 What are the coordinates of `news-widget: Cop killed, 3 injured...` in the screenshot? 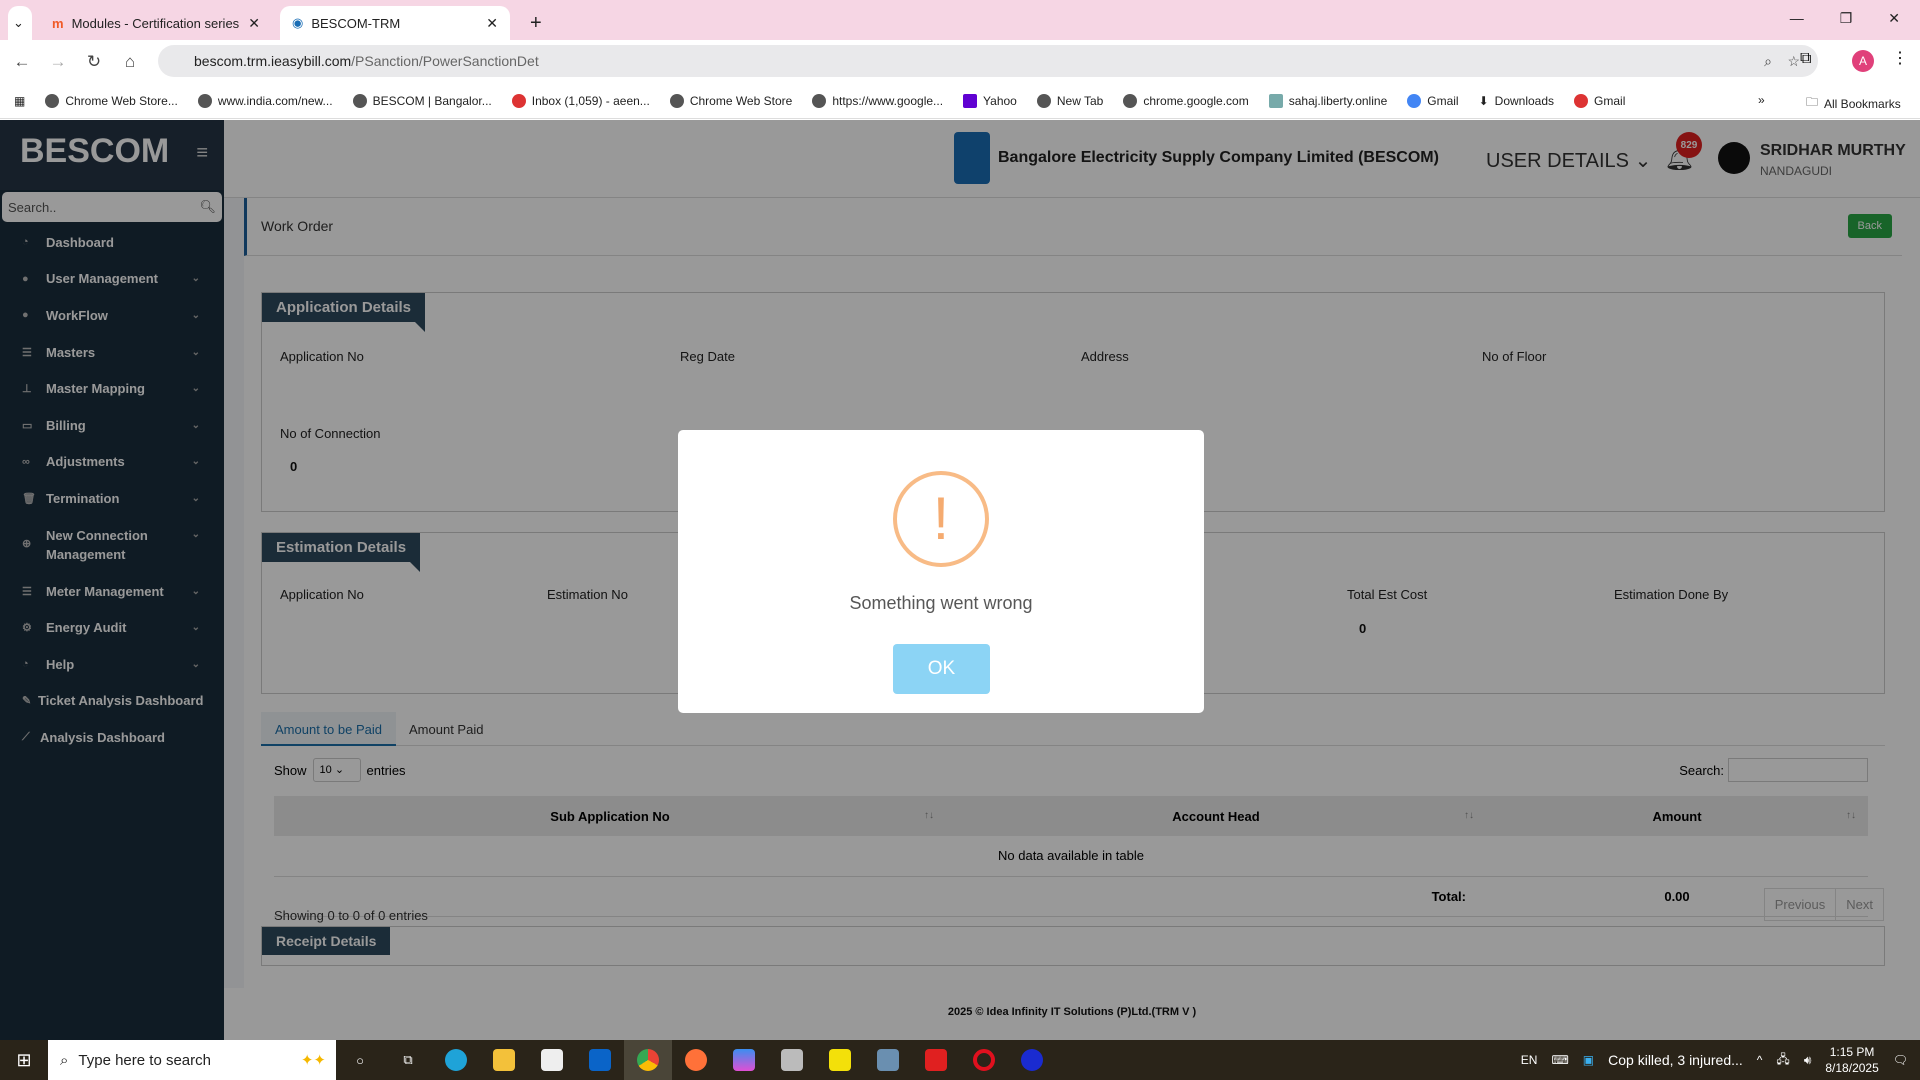 It's located at (1675, 1060).